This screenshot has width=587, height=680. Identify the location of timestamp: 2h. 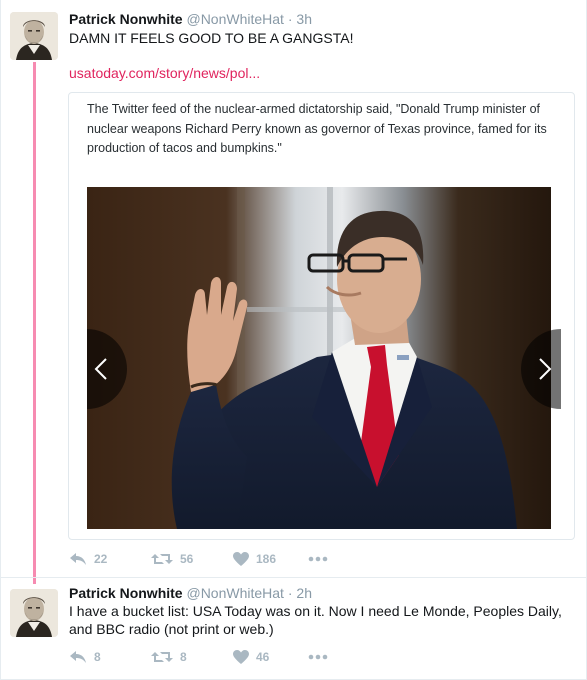
(304, 593).